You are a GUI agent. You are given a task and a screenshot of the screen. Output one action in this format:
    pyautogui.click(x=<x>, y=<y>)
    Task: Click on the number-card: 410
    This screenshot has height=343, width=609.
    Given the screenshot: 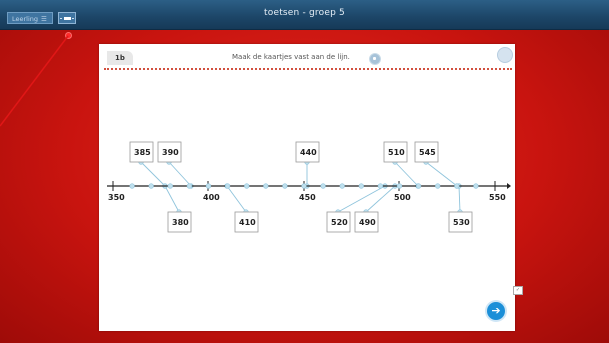 What is the action you would take?
    pyautogui.click(x=246, y=222)
    